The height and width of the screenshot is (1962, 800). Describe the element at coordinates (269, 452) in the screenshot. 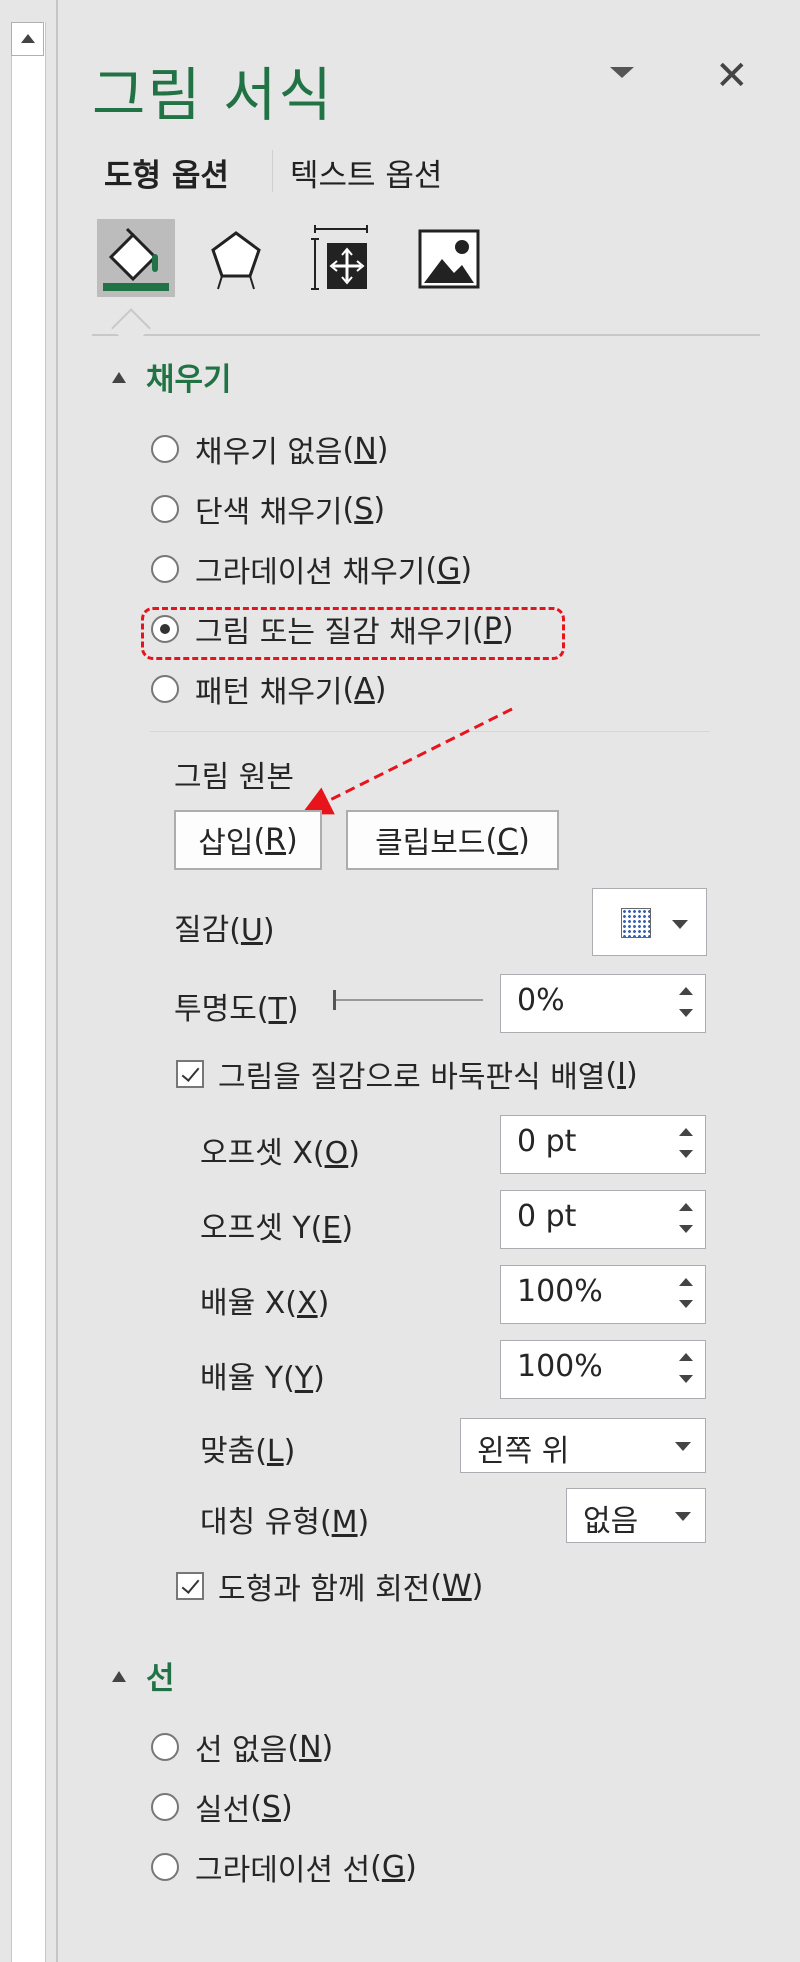

I see `radio-label: 채우기 없음` at that location.